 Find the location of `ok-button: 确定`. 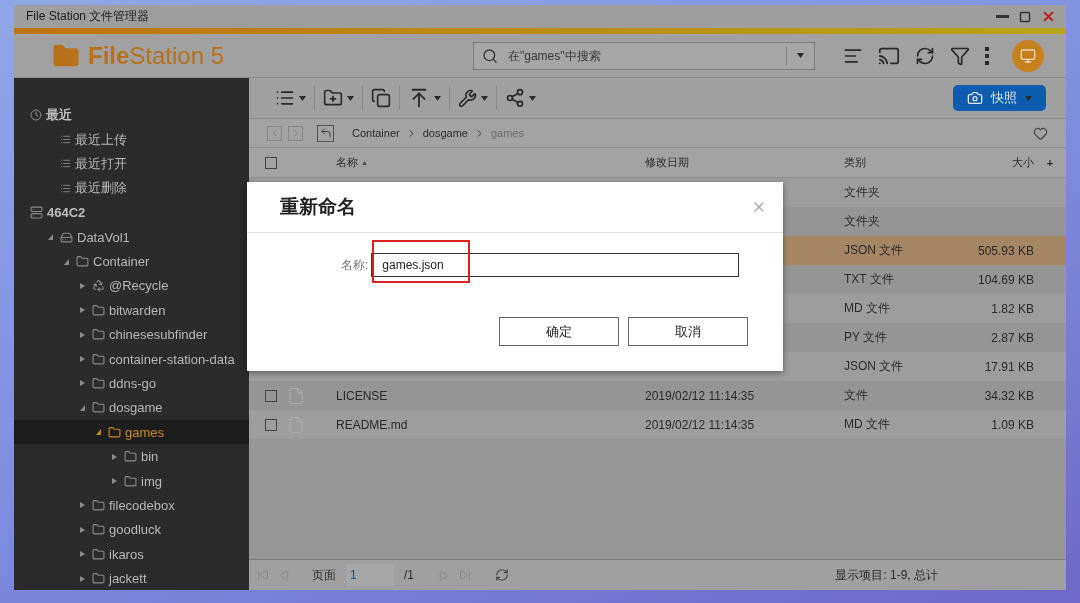

ok-button: 确定 is located at coordinates (559, 331).